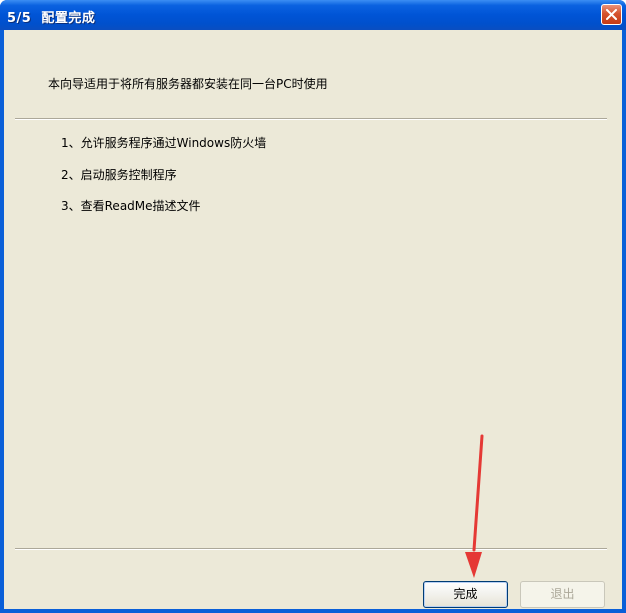 Image resolution: width=626 pixels, height=613 pixels. What do you see at coordinates (311, 549) in the screenshot?
I see `footer-divider` at bounding box center [311, 549].